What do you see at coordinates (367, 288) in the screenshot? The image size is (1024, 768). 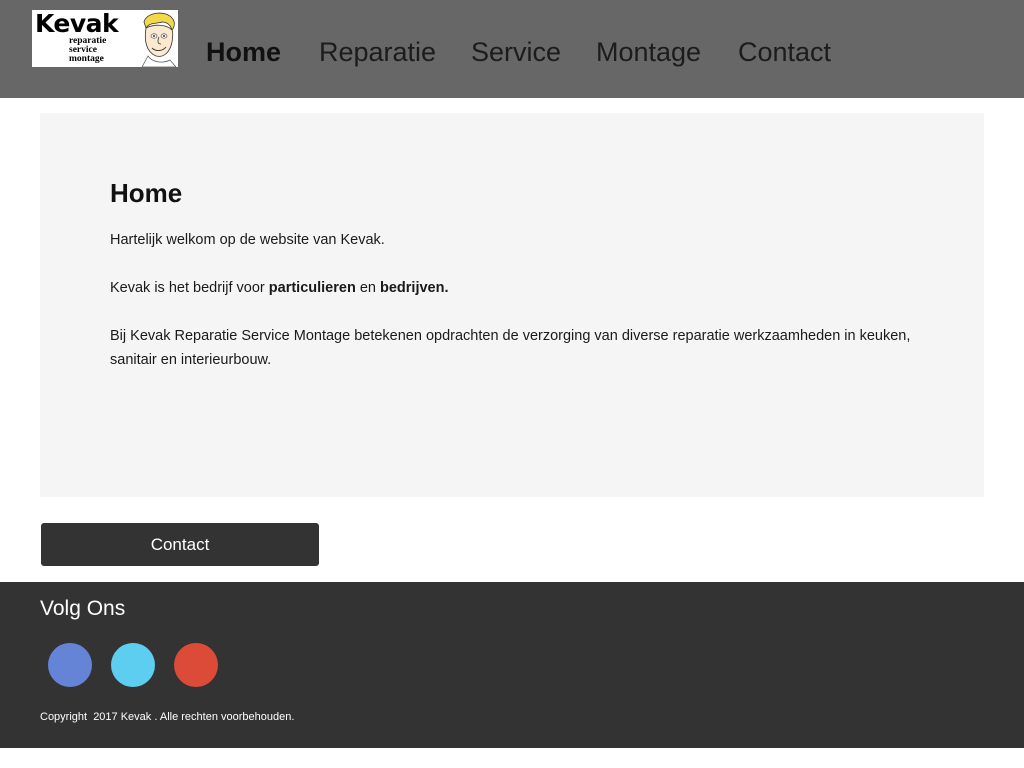 I see `audience-and: en` at bounding box center [367, 288].